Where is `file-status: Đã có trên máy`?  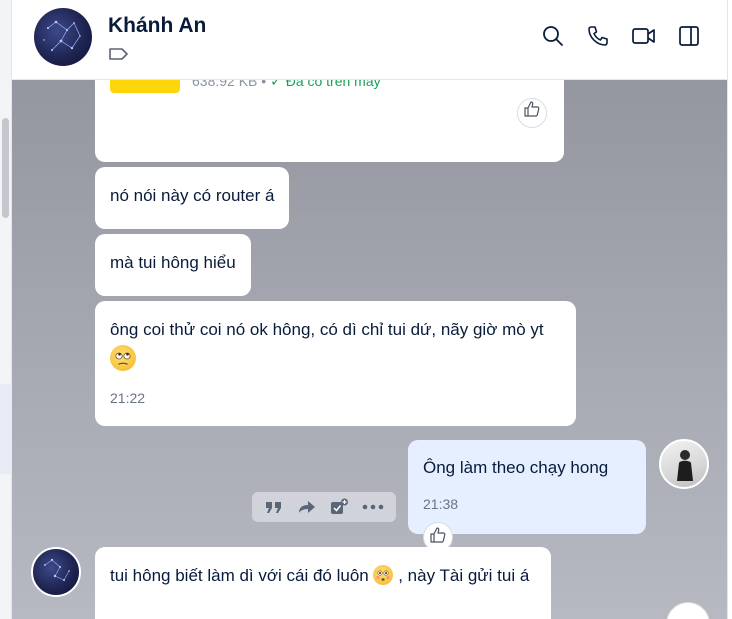
file-status: Đã có trên máy is located at coordinates (333, 84).